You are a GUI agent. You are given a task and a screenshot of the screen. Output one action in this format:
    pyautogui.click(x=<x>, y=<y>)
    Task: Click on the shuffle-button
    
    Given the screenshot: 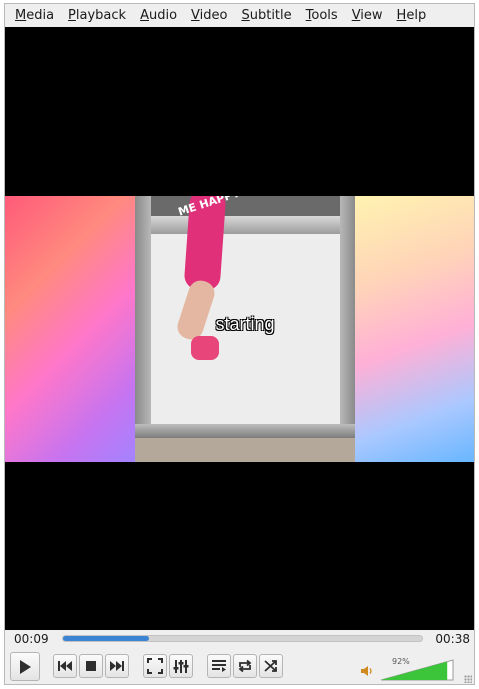 What is the action you would take?
    pyautogui.click(x=271, y=666)
    